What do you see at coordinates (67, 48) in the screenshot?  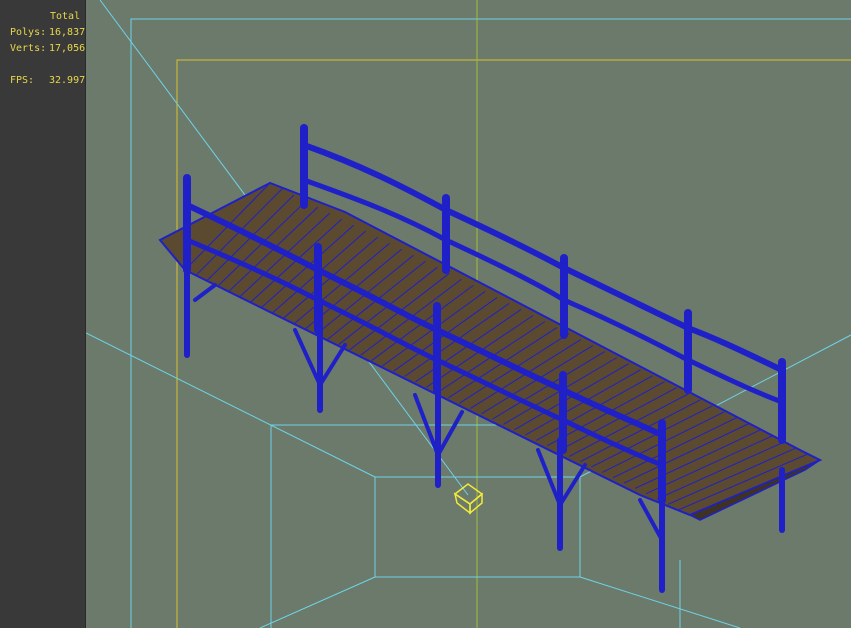 I see `hud-verts-value: 17,056` at bounding box center [67, 48].